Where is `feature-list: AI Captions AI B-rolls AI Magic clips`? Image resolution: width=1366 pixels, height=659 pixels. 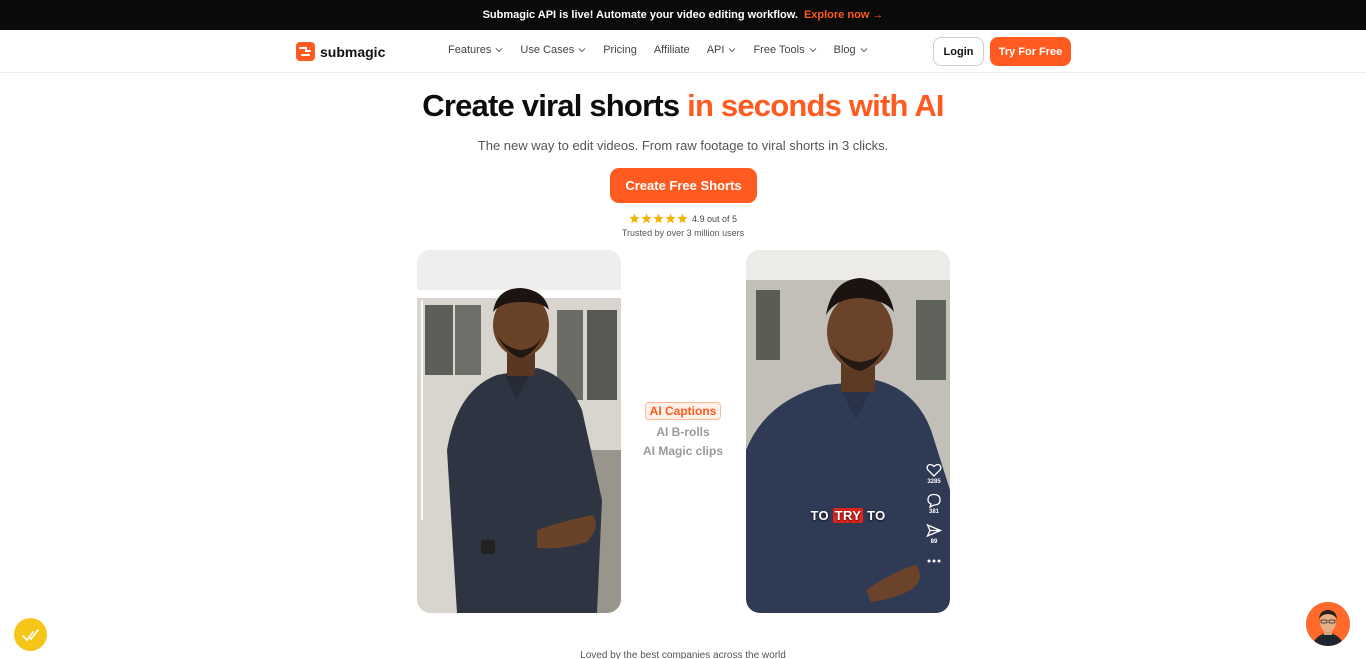
feature-list: AI Captions AI B-rolls AI Magic clips is located at coordinates (683, 430).